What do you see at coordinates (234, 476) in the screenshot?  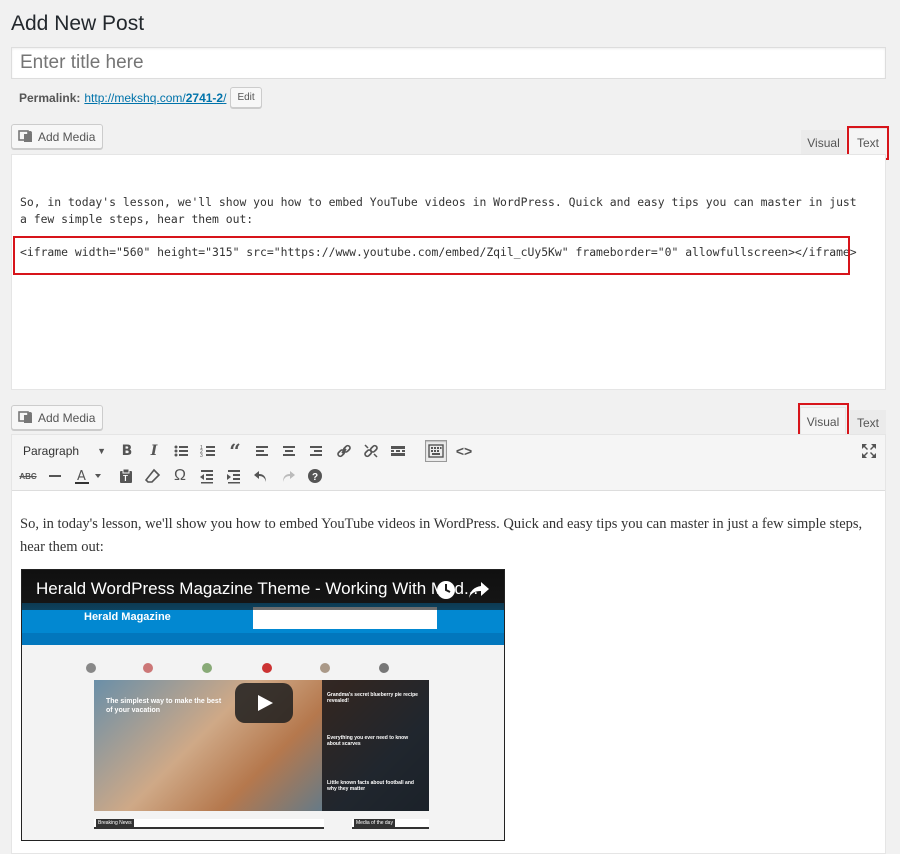 I see `increase-indent-icon` at bounding box center [234, 476].